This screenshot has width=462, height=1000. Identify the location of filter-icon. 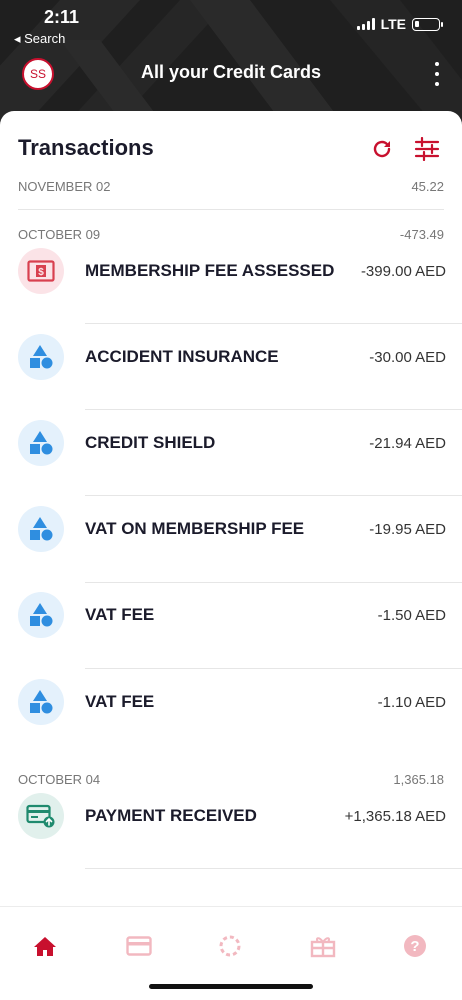
(427, 149).